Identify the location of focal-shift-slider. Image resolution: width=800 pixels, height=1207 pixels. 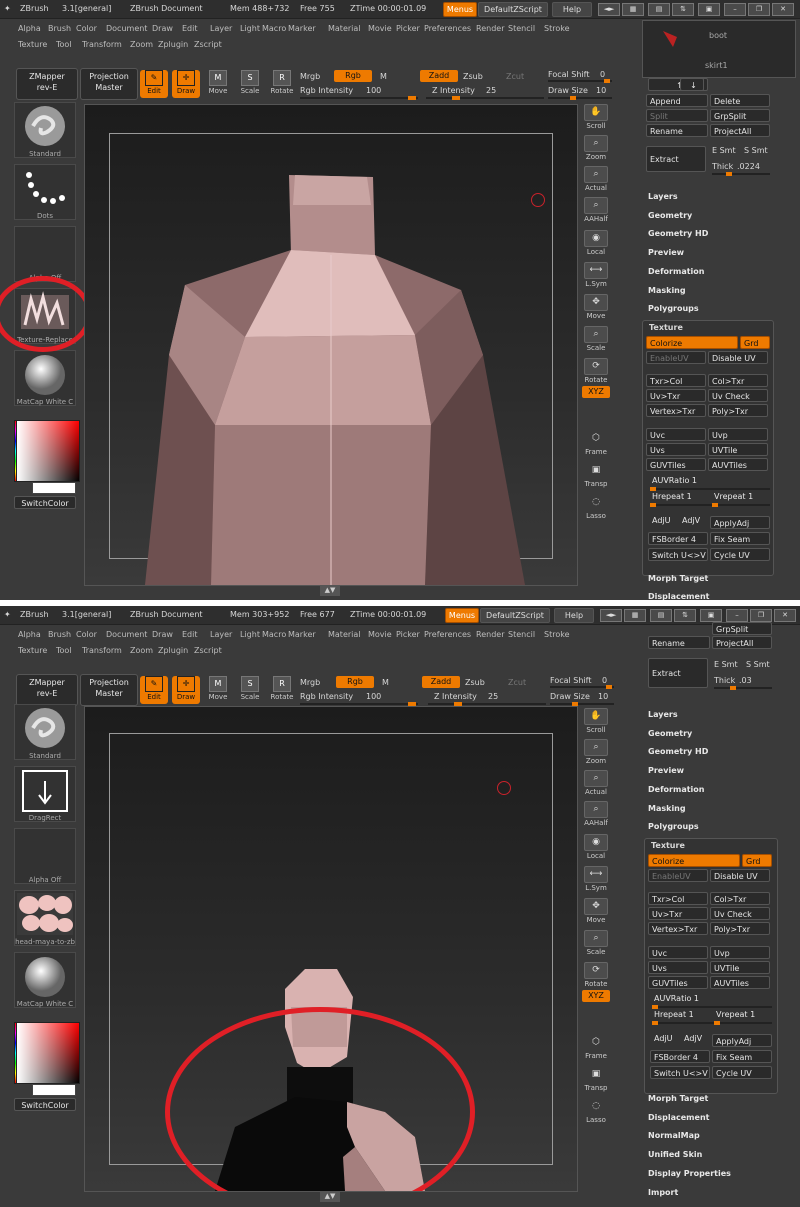
(582, 687).